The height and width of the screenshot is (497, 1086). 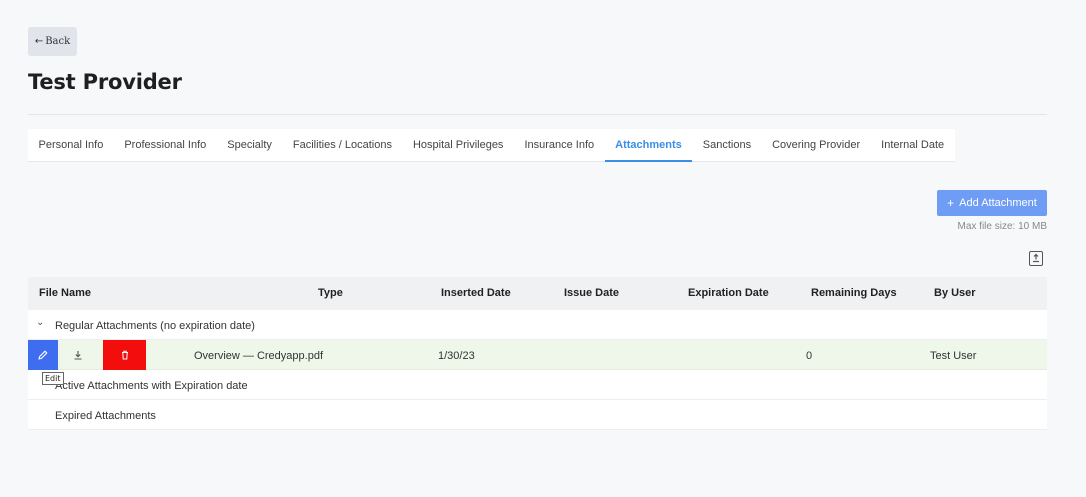 I want to click on group-label: Expired Attachments, so click(x=105, y=416).